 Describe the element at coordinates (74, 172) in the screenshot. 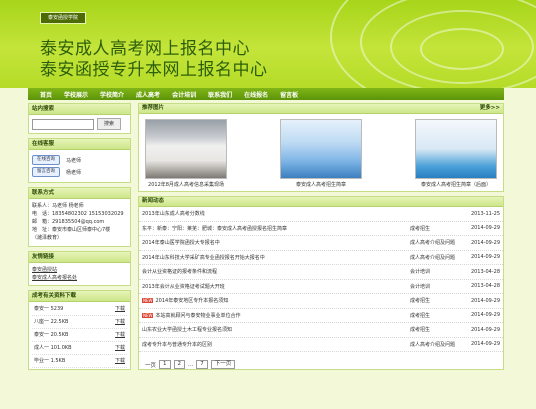

I see `service-name-2: 杨老师` at that location.